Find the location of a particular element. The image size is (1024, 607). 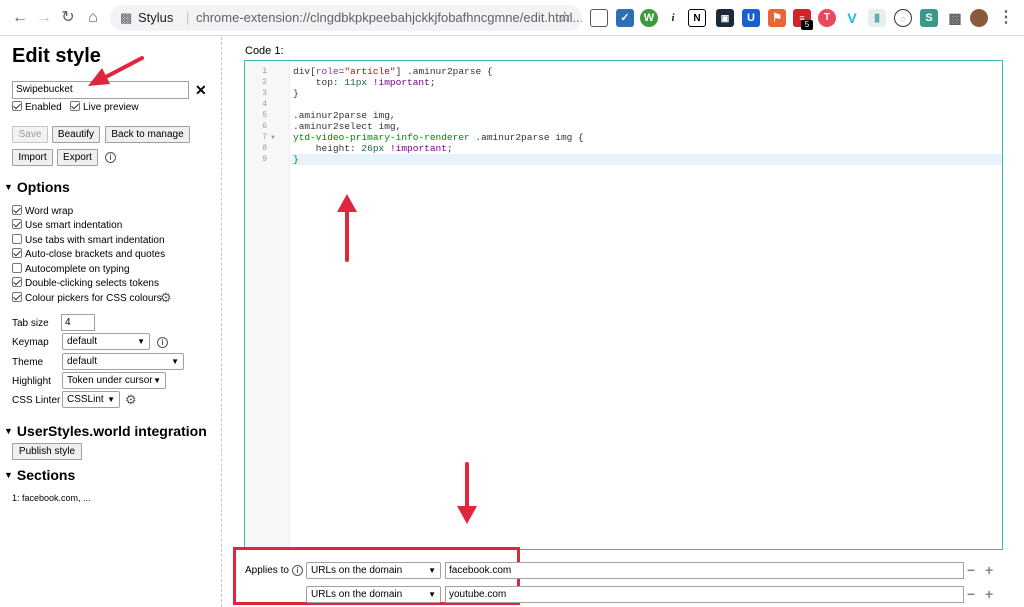

url-origin: Stylus is located at coordinates (156, 17).